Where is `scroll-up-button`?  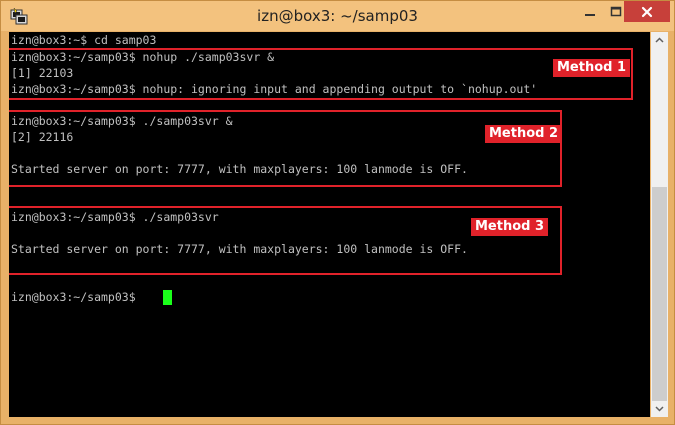
scroll-up-button is located at coordinates (659, 40).